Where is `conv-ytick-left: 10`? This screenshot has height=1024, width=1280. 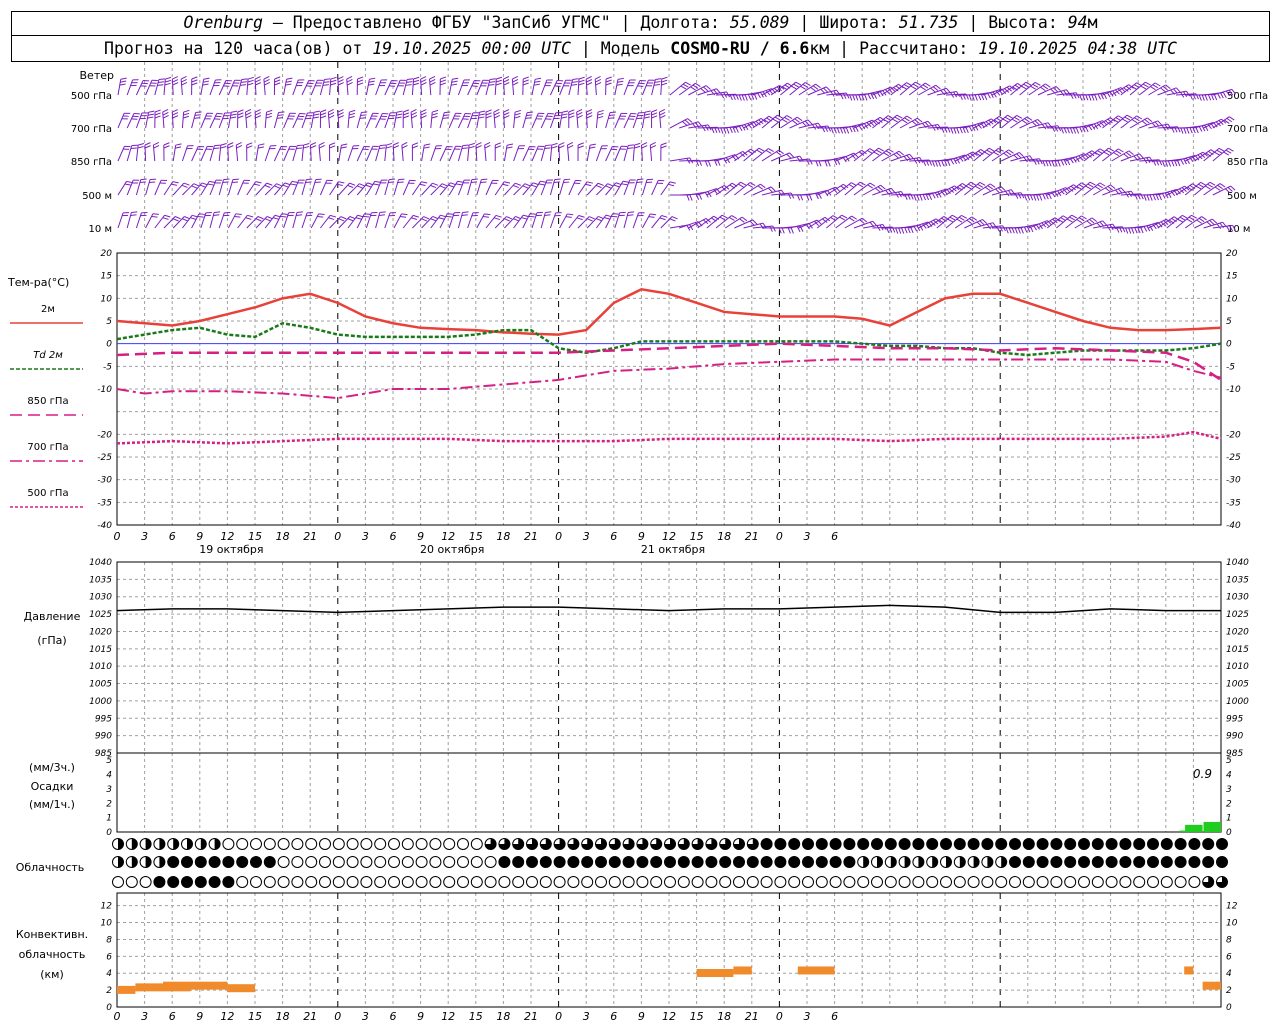 conv-ytick-left: 10 is located at coordinates (107, 924).